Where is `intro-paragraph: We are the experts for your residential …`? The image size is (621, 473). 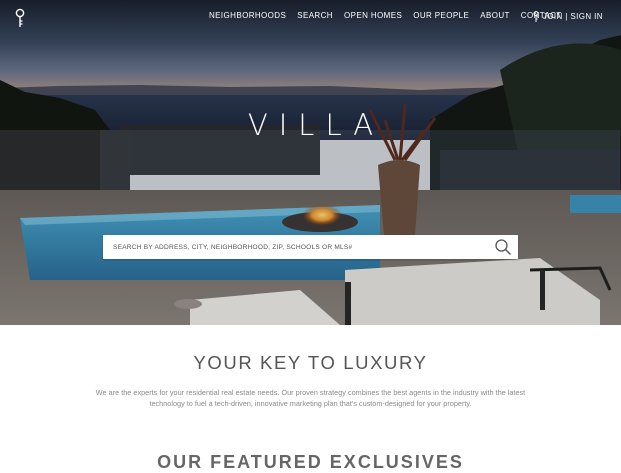
intro-paragraph: We are the experts for your residential … is located at coordinates (310, 398).